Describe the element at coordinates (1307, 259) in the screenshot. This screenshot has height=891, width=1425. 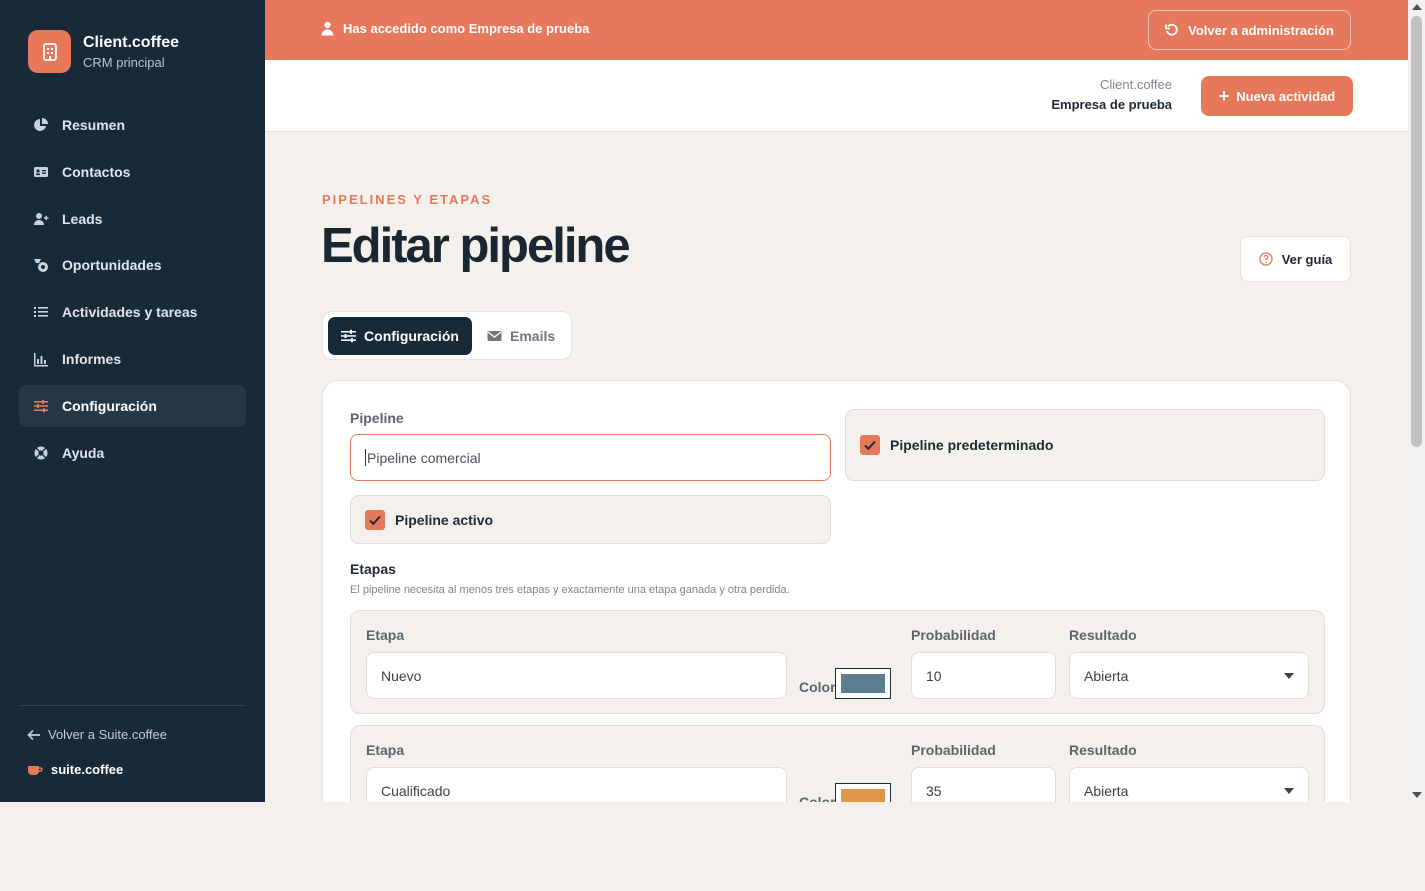
I see `view-guide-label: Ver guía` at that location.